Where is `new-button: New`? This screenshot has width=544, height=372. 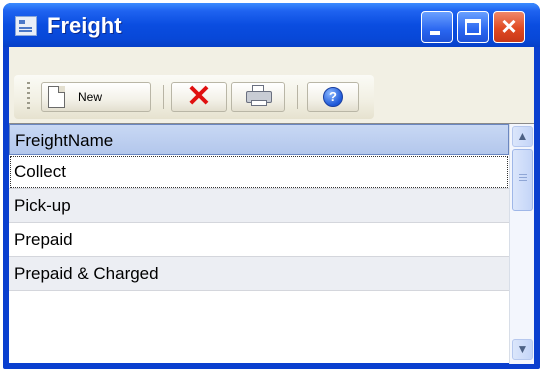 new-button: New is located at coordinates (96, 97).